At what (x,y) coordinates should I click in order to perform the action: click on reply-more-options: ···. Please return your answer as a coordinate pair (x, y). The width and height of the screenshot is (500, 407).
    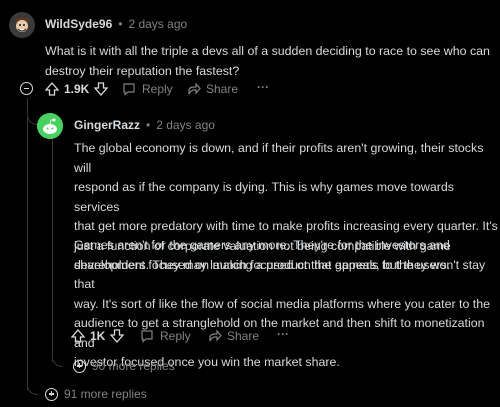
    Looking at the image, I should click on (283, 334).